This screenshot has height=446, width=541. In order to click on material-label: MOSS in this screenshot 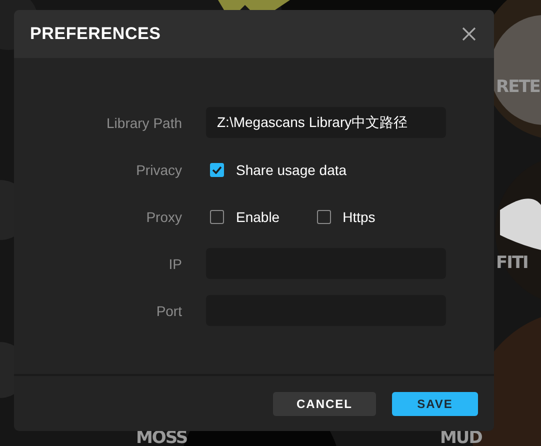, I will do `click(162, 438)`.